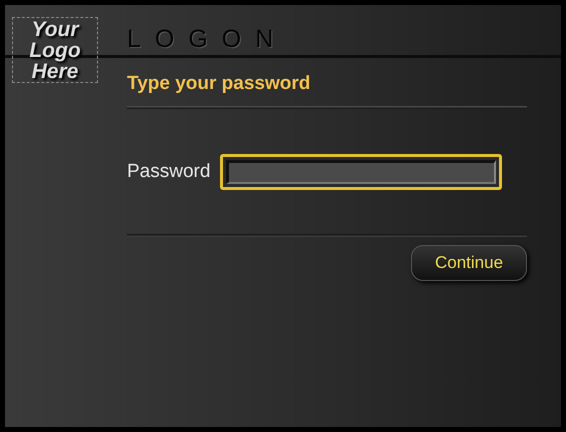  What do you see at coordinates (469, 263) in the screenshot?
I see `continue-button: Continue` at bounding box center [469, 263].